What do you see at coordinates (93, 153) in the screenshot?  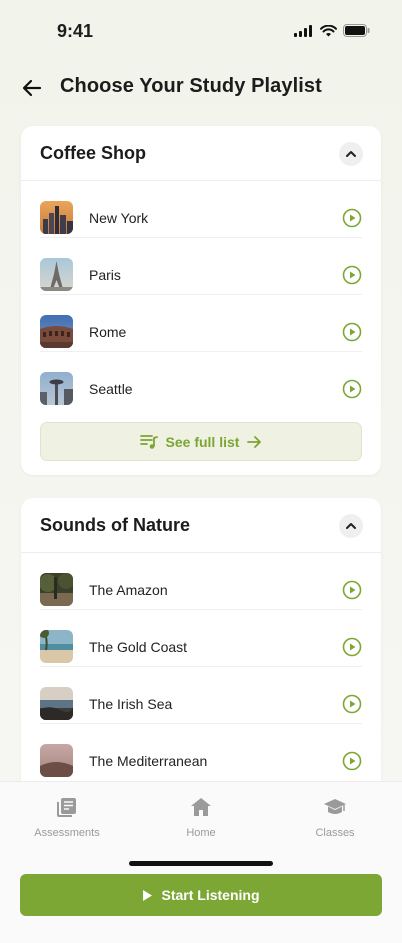 I see `card-title: Coffee Shop` at bounding box center [93, 153].